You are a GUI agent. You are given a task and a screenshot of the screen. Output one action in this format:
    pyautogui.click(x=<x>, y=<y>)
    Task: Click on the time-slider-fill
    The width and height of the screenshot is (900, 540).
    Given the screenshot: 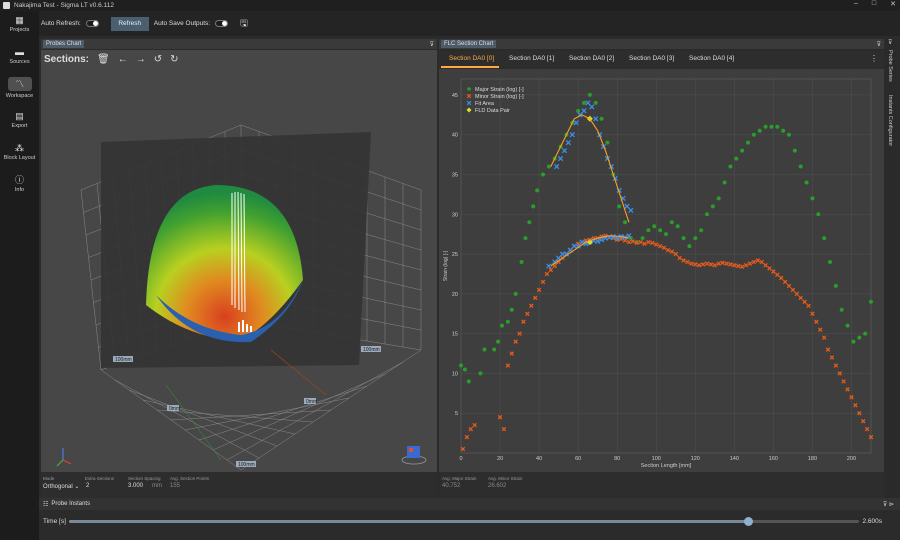 What is the action you would take?
    pyautogui.click(x=409, y=521)
    